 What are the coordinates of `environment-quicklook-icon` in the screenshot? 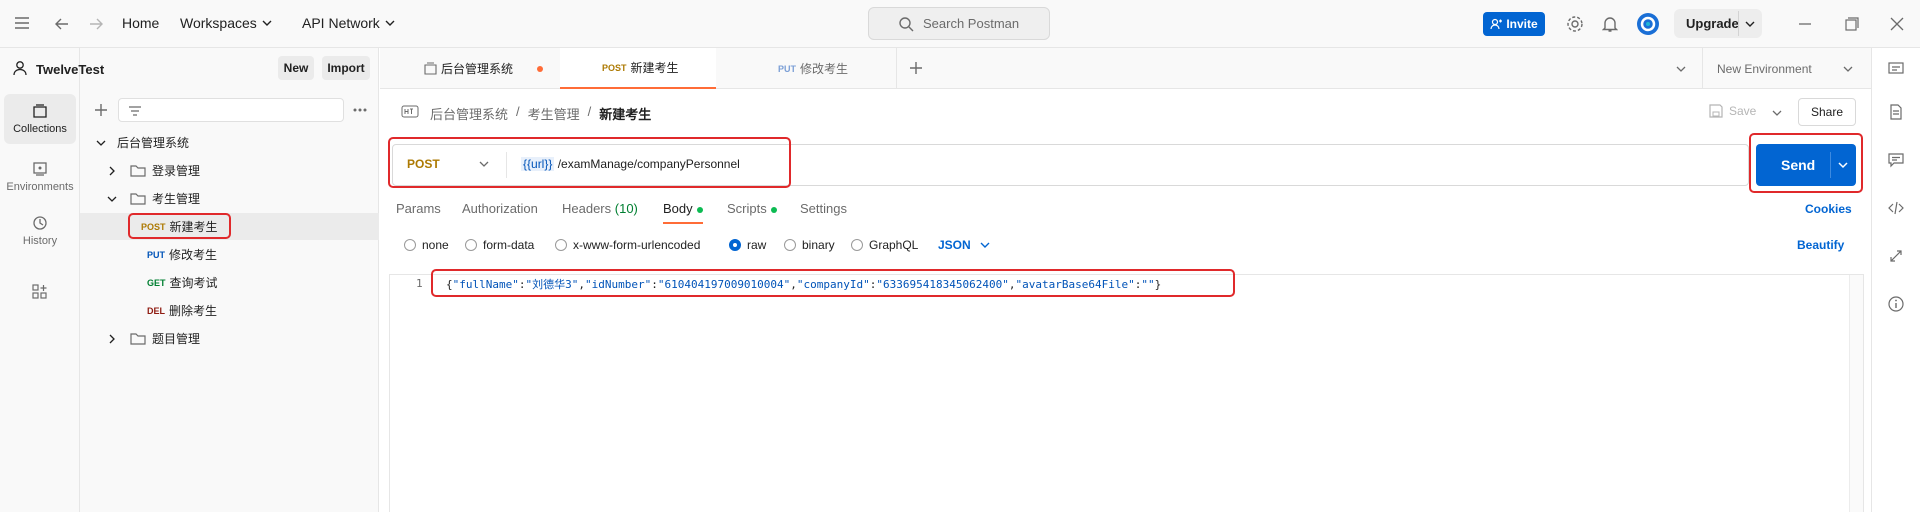 It's located at (1896, 68).